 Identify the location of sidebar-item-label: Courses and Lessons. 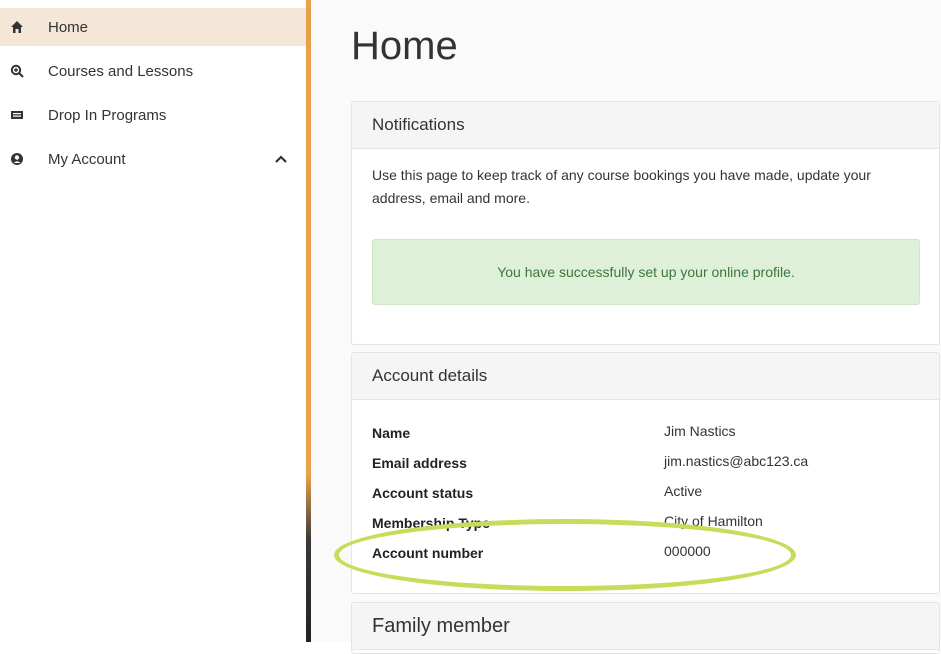
(121, 71).